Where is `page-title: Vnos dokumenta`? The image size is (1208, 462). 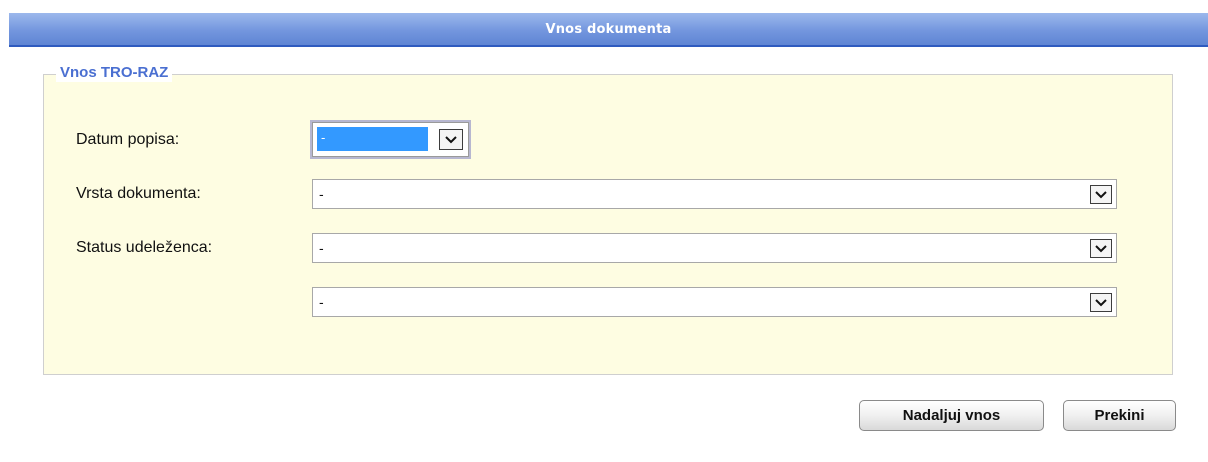 page-title: Vnos dokumenta is located at coordinates (608, 29).